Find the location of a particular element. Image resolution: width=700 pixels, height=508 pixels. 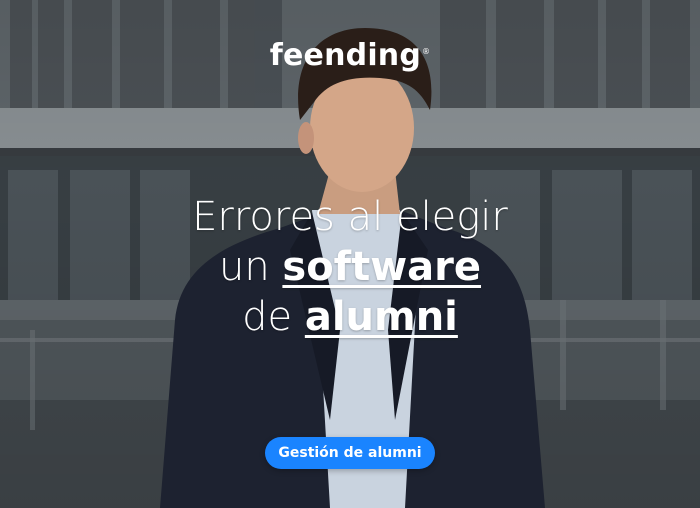

headline-line-2: un software is located at coordinates (350, 267).